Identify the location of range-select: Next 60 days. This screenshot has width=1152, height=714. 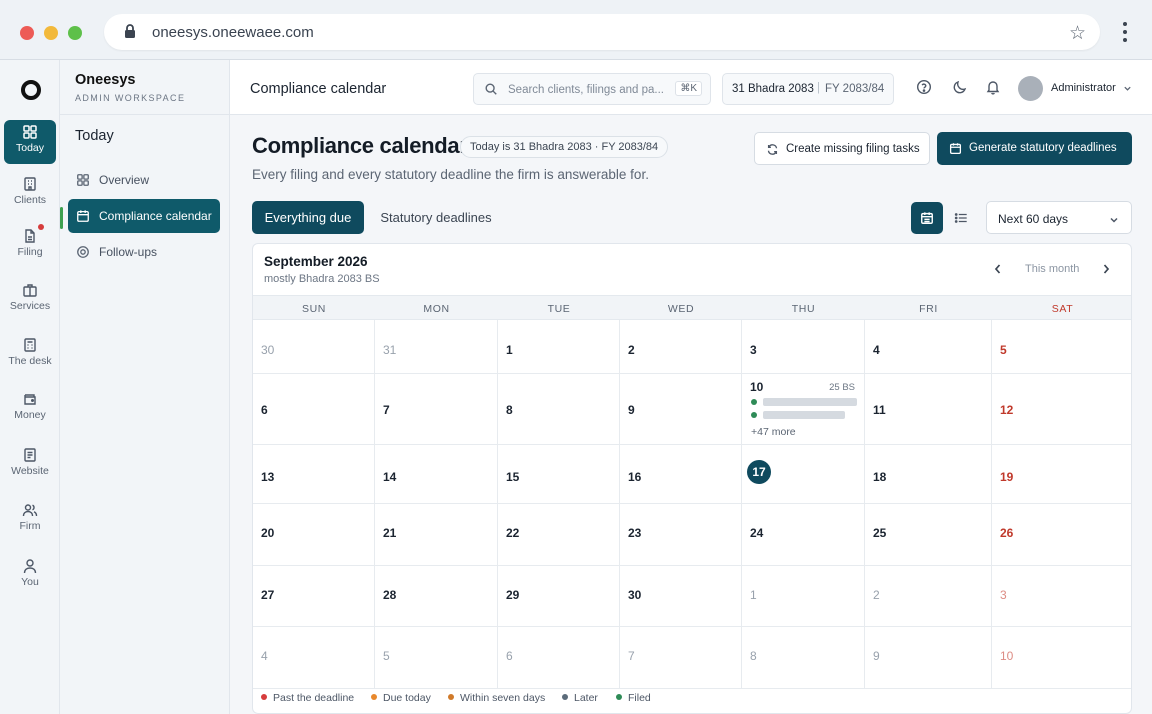
(1059, 217).